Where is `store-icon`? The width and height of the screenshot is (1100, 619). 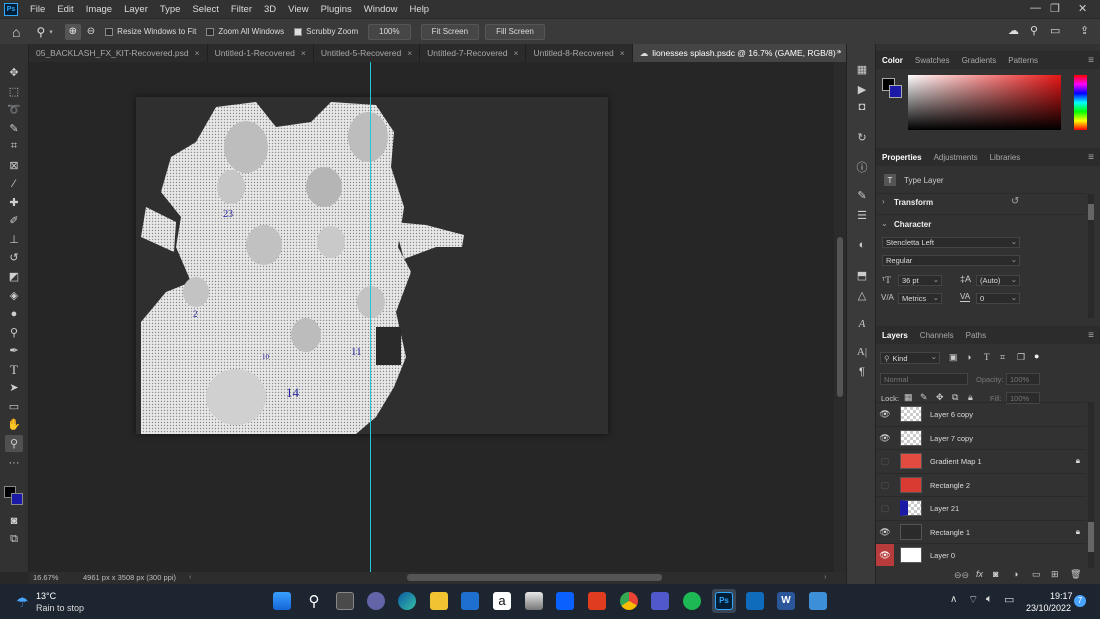
store-icon is located at coordinates (534, 601).